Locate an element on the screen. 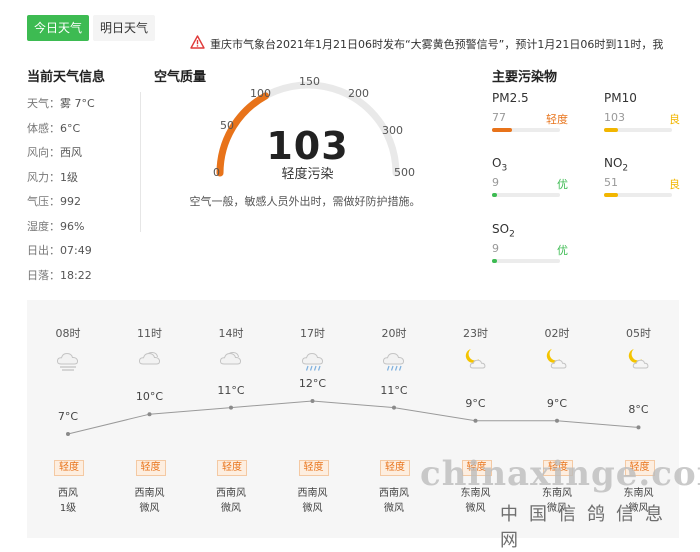 Image resolution: width=700 pixels, height=552 pixels. info-value: 992 is located at coordinates (70, 201).